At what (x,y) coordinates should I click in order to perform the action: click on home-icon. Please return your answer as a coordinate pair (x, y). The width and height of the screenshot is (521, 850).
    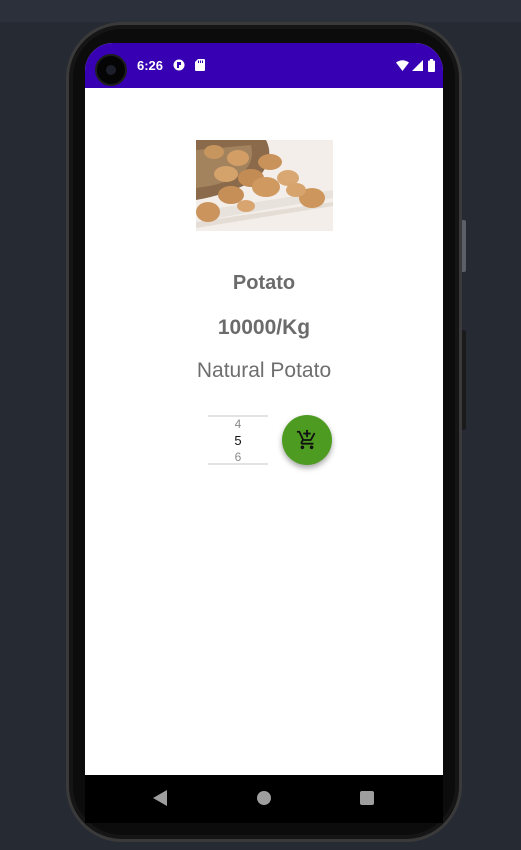
    Looking at the image, I should click on (264, 798).